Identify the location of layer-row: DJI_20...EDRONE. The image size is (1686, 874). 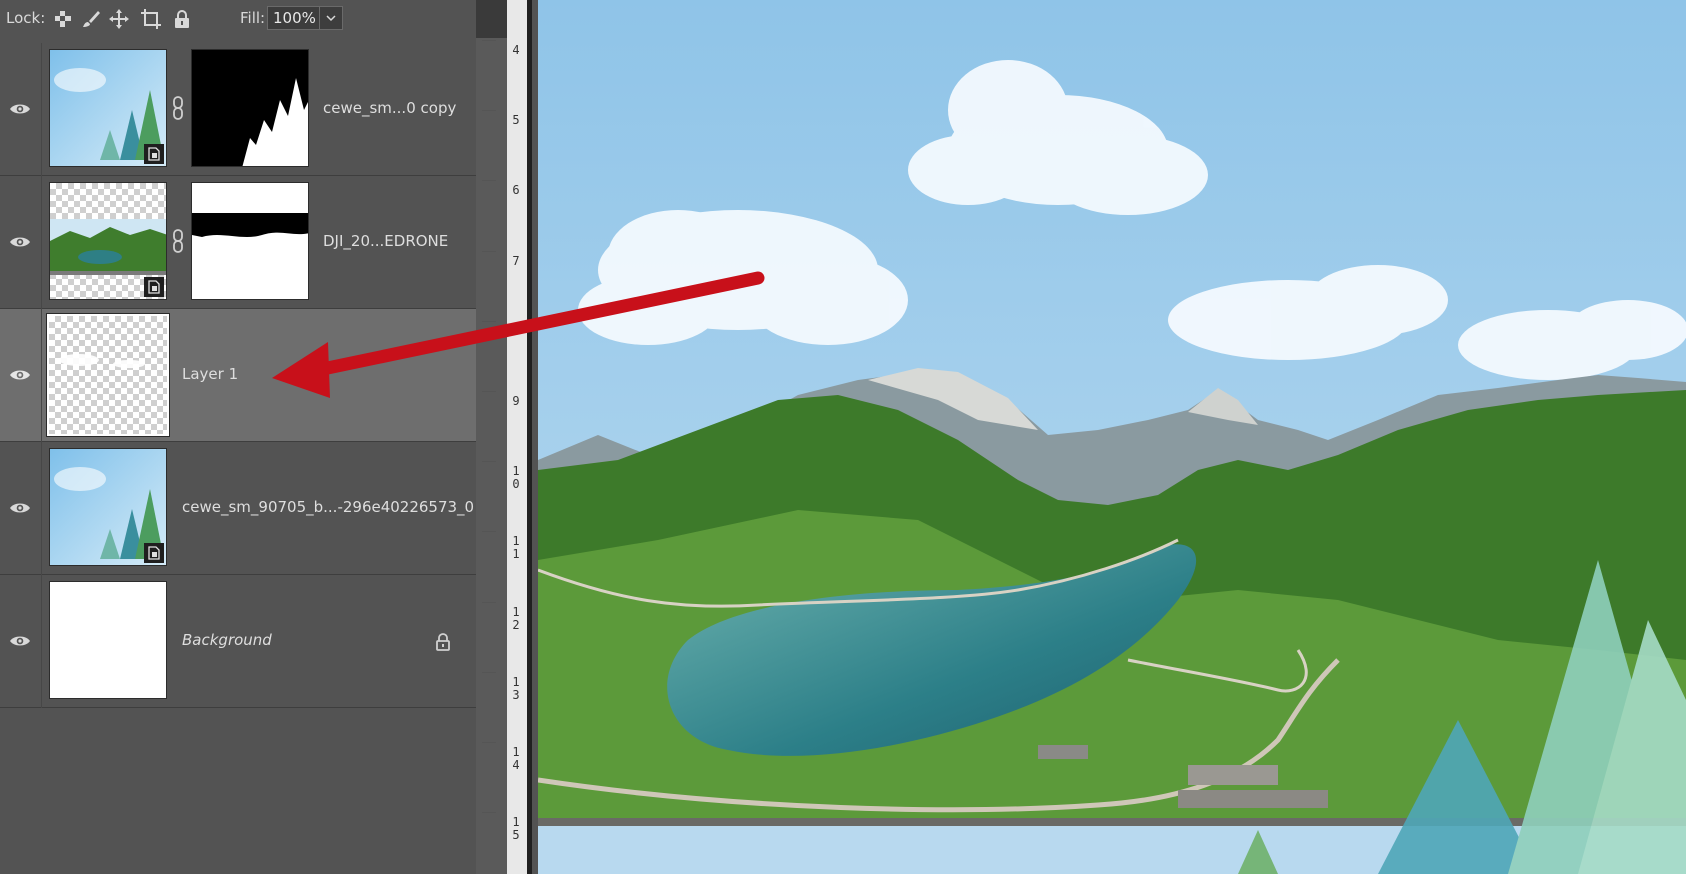
(238, 242).